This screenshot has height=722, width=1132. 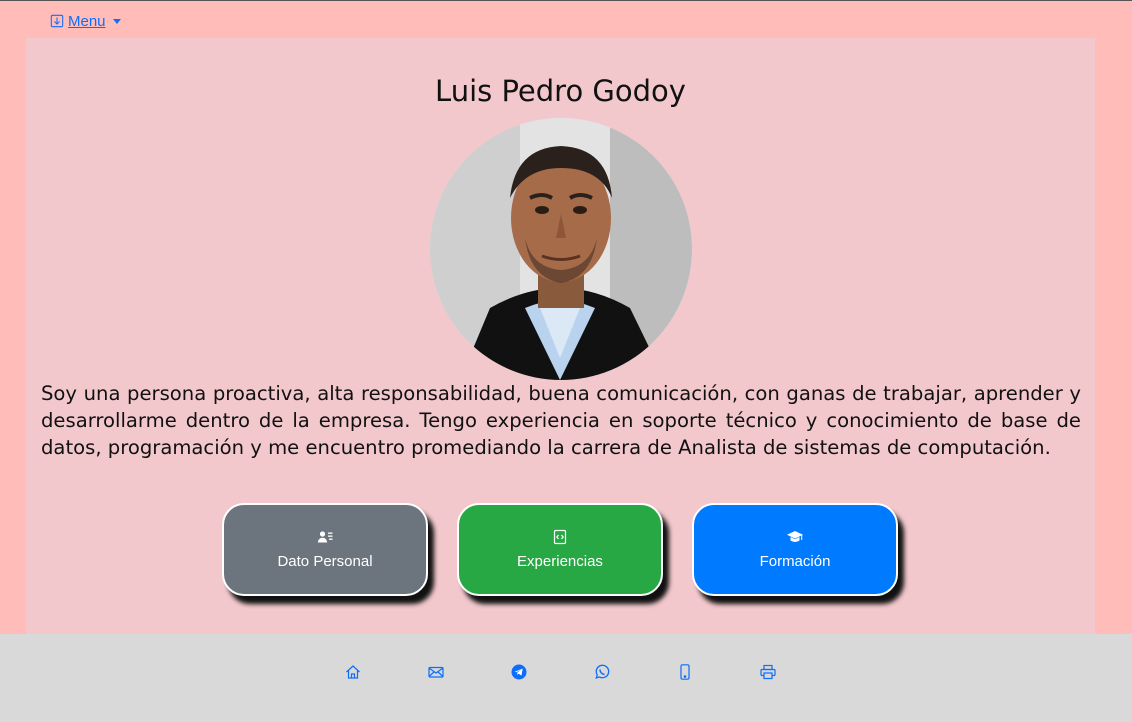 What do you see at coordinates (57, 21) in the screenshot?
I see `box-arrow-in-down-icon` at bounding box center [57, 21].